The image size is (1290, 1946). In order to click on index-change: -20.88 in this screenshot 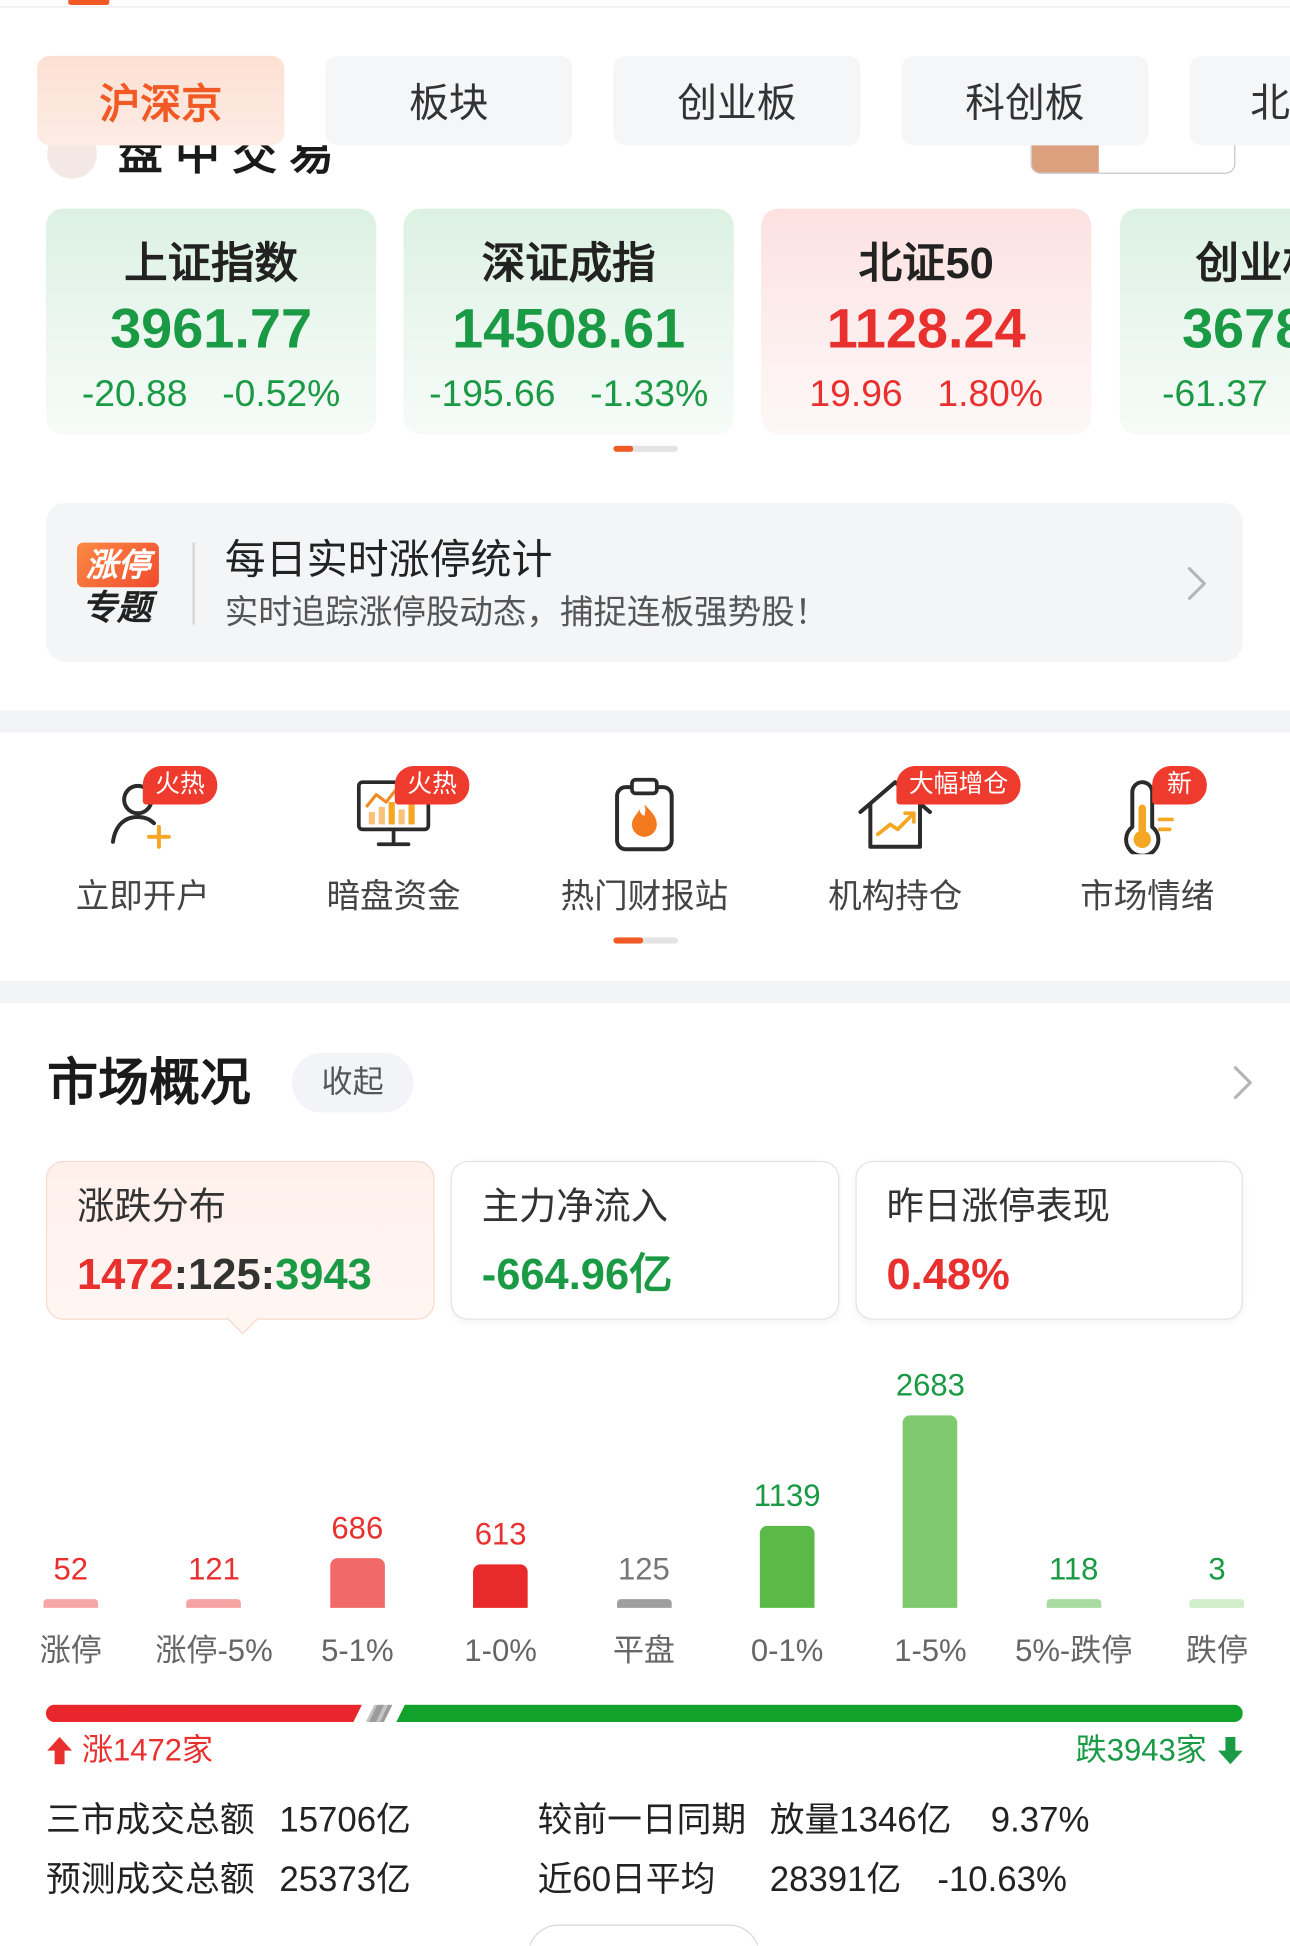, I will do `click(134, 394)`.